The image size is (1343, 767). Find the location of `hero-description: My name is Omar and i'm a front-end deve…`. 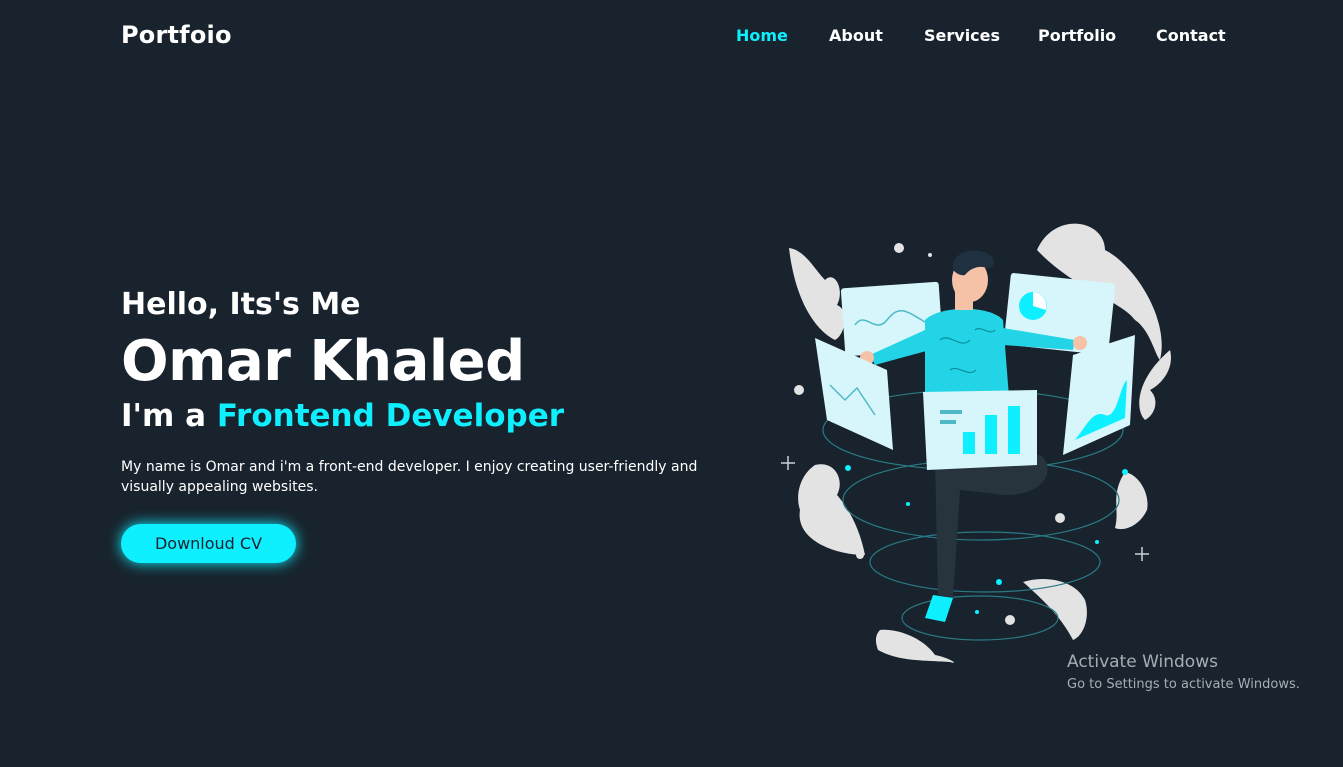

hero-description: My name is Omar and i'm a front-end deve… is located at coordinates (409, 477).